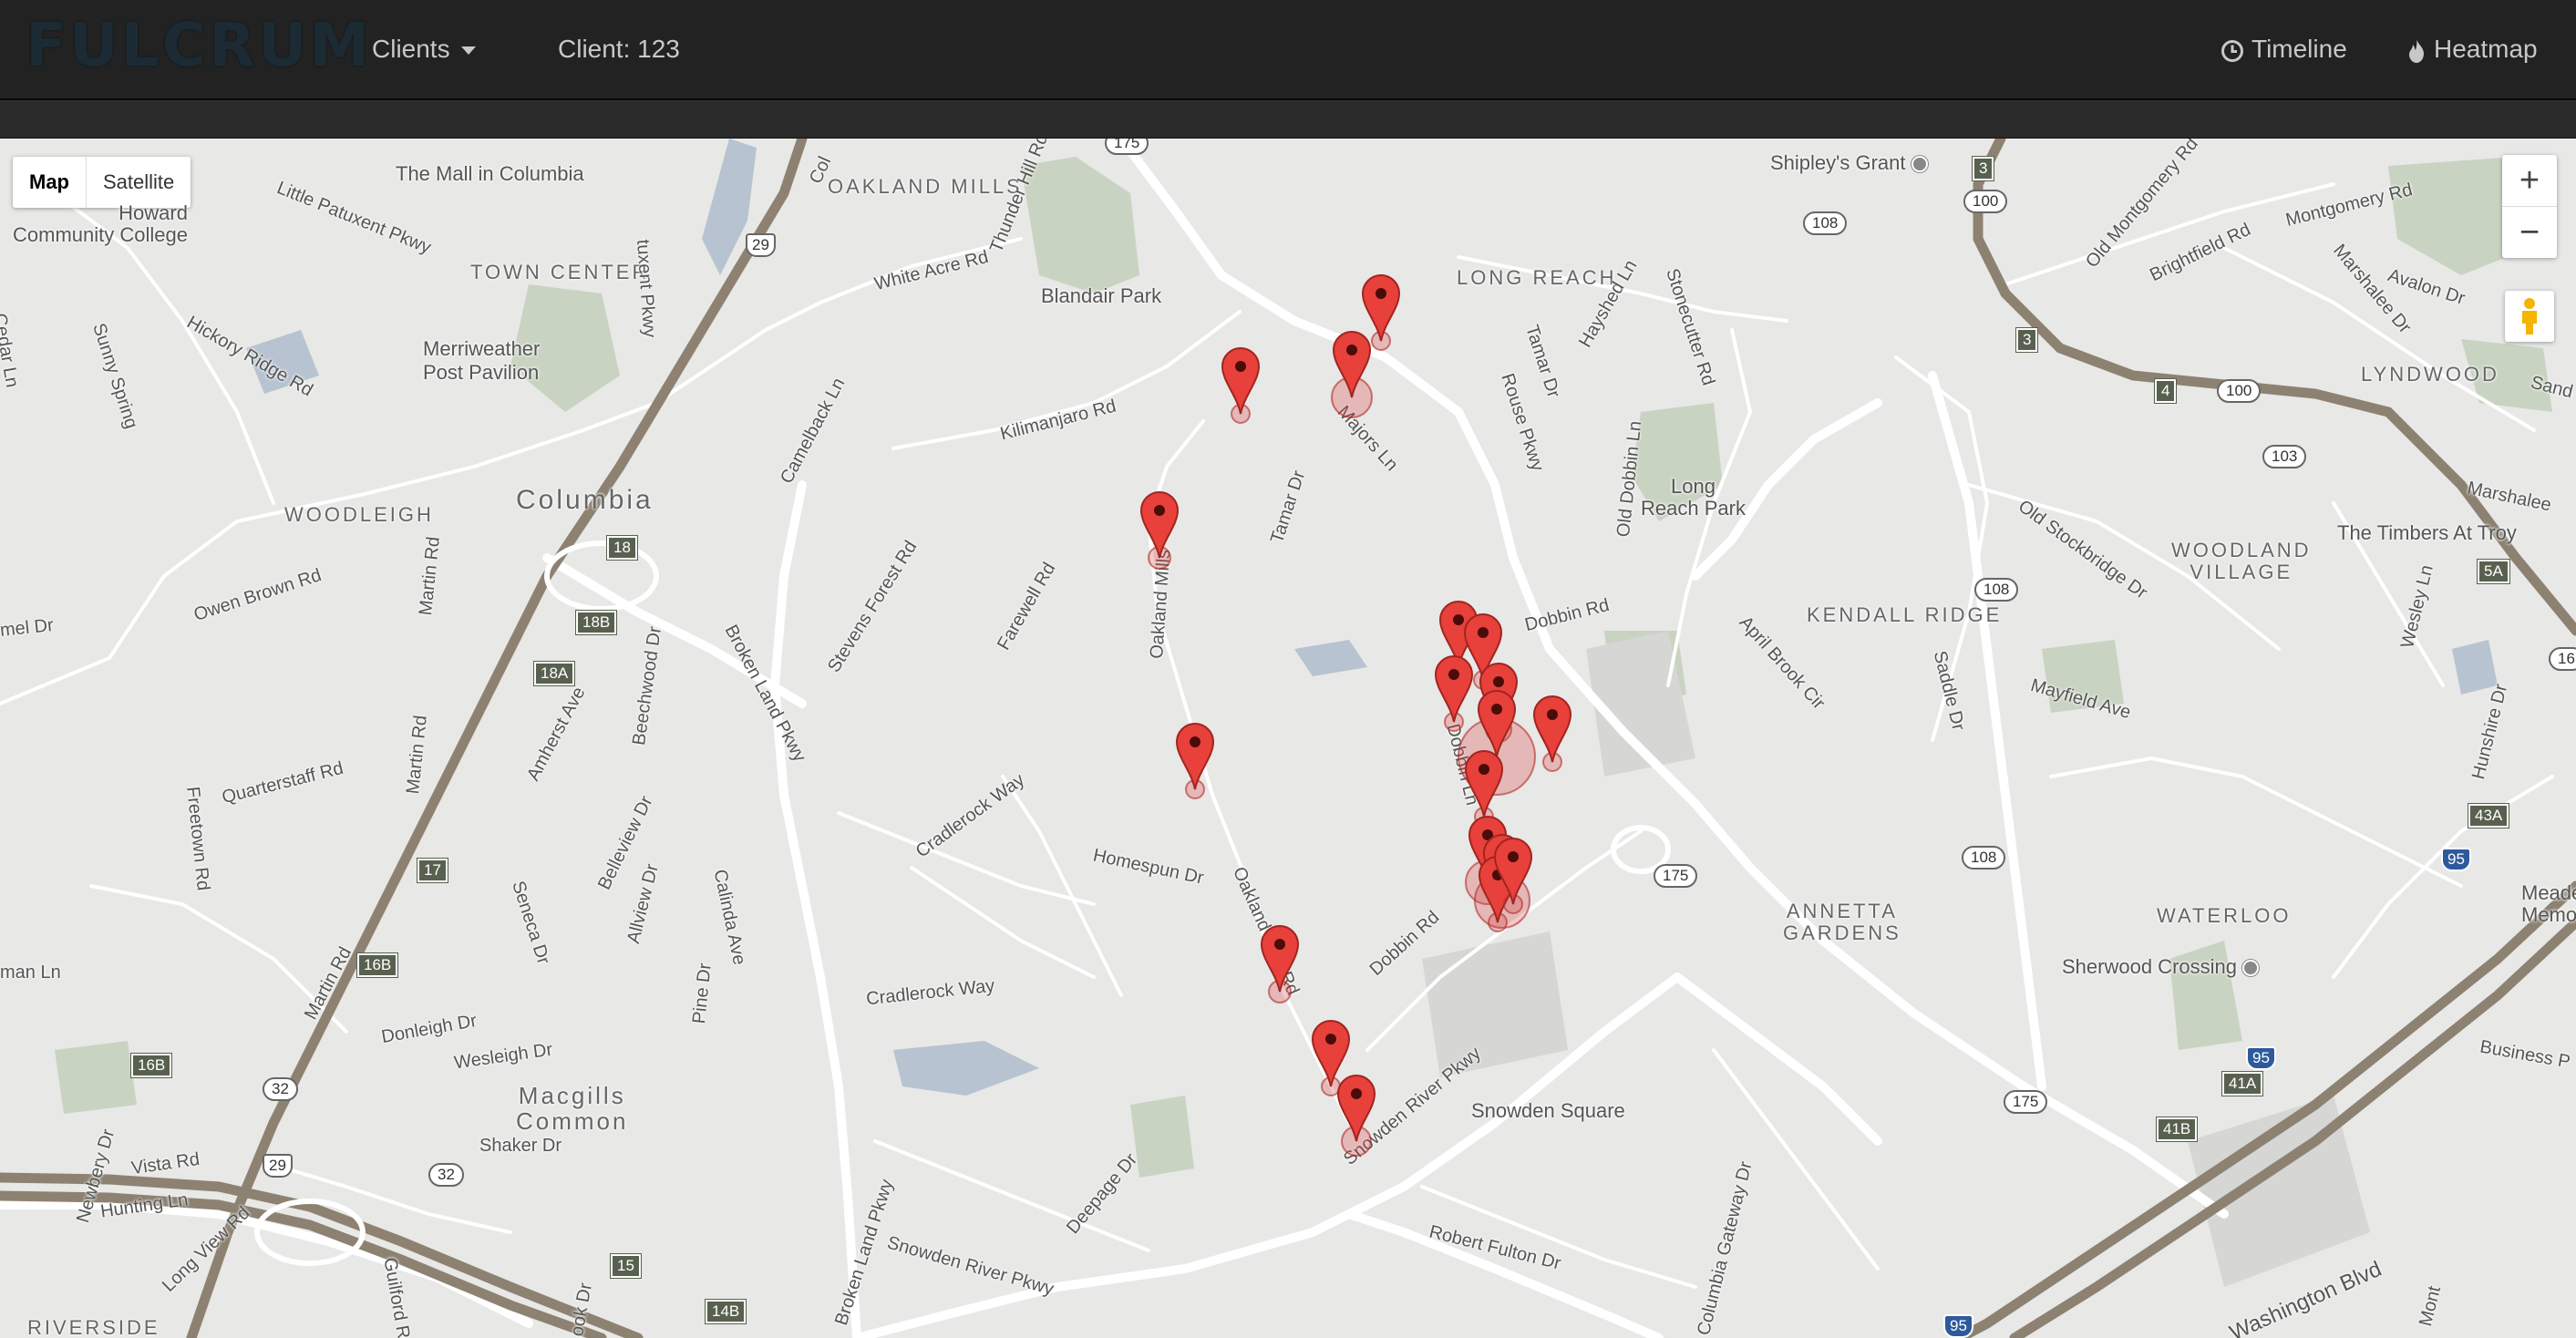 The height and width of the screenshot is (1338, 2576). I want to click on clock-icon, so click(2232, 50).